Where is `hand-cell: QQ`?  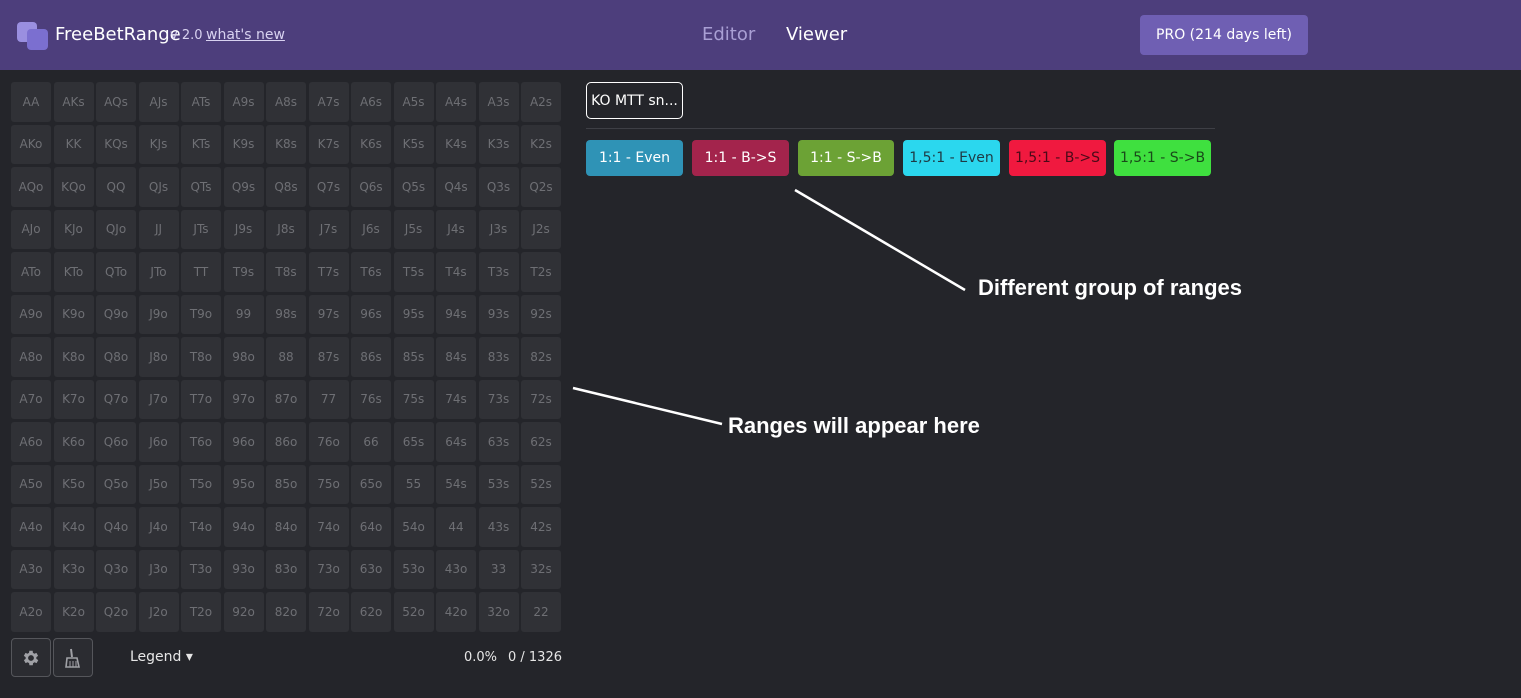
hand-cell: QQ is located at coordinates (116, 187).